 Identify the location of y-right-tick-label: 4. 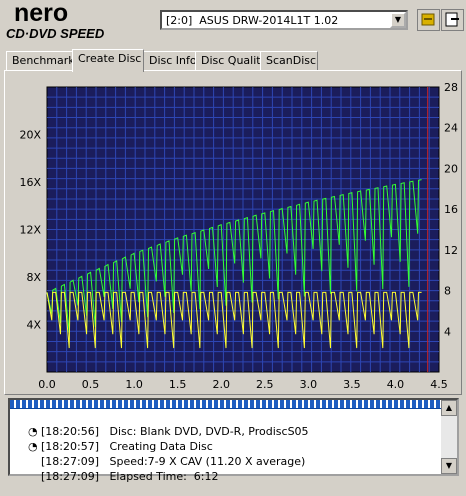
(447, 331).